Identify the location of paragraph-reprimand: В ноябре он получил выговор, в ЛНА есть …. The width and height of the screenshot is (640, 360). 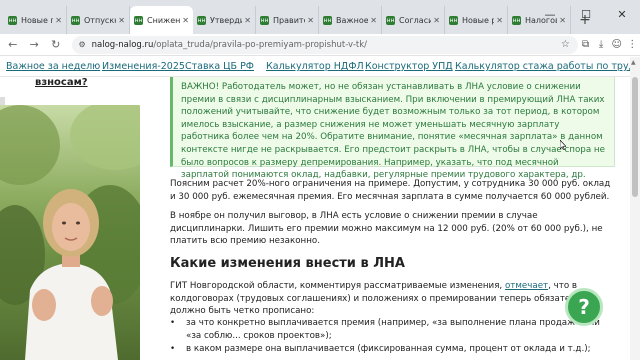
(386, 229).